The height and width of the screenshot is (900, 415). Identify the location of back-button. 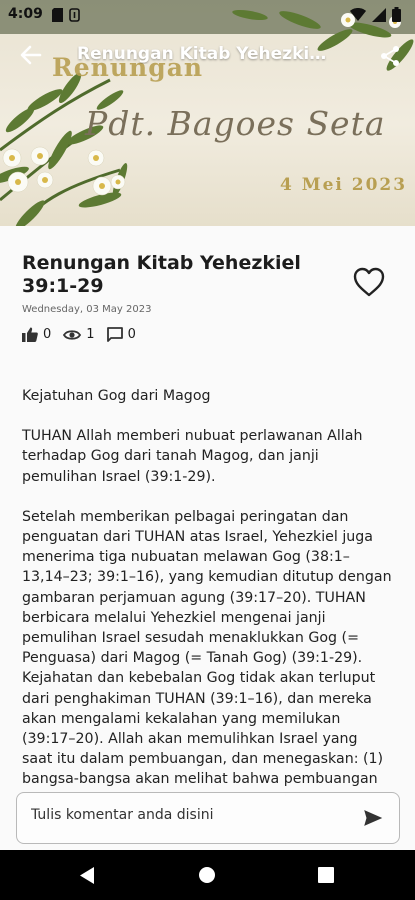
(31, 55).